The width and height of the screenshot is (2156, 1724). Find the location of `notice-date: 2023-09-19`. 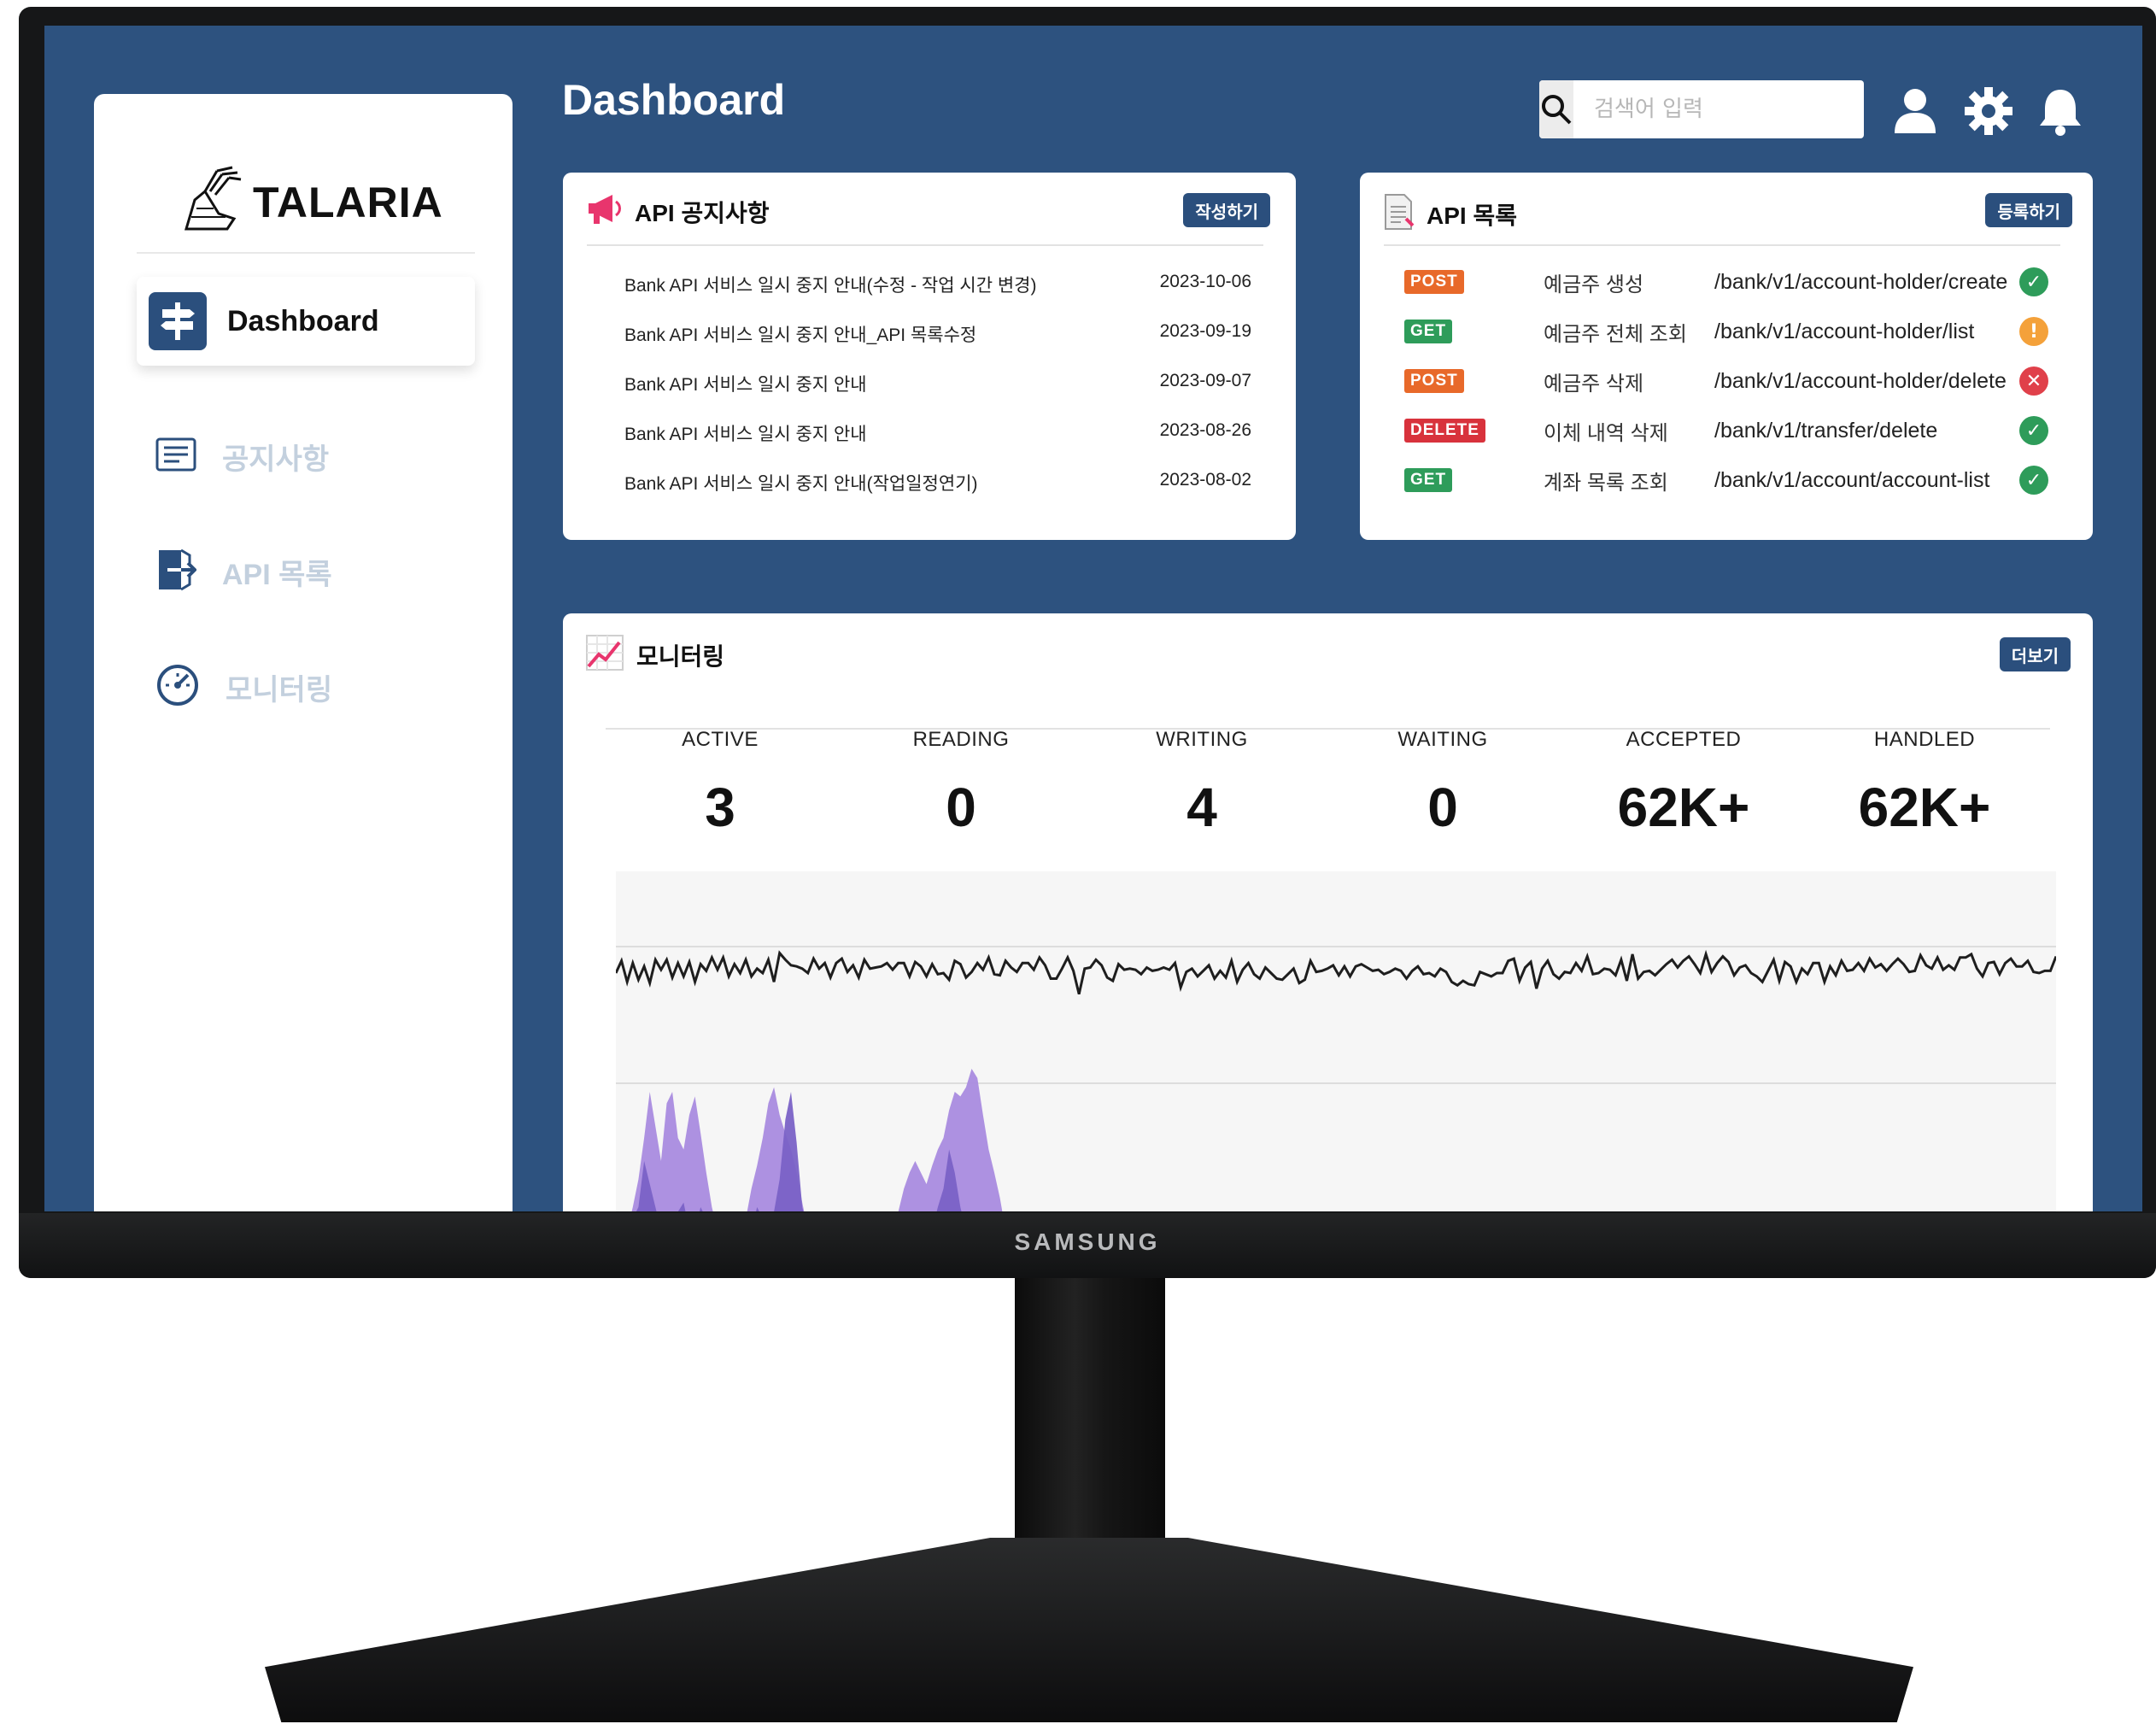

notice-date: 2023-09-19 is located at coordinates (1205, 331).